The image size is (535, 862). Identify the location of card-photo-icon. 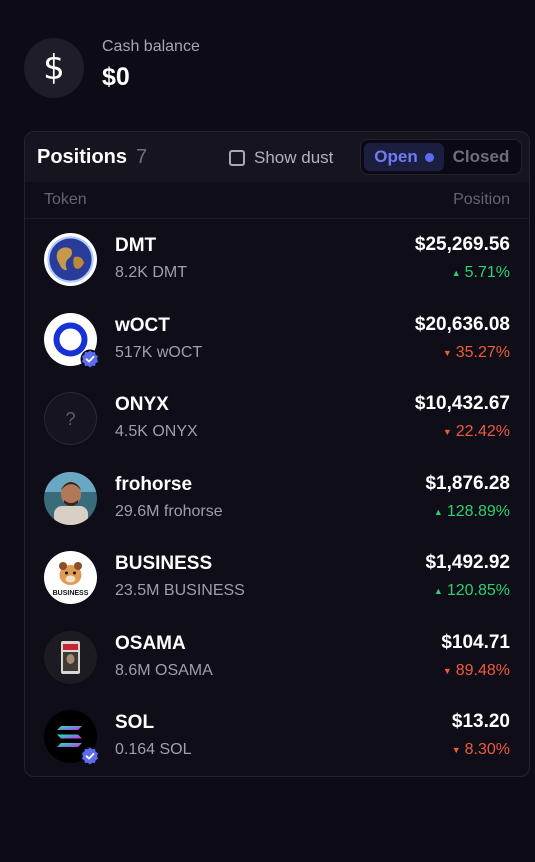
(70, 657).